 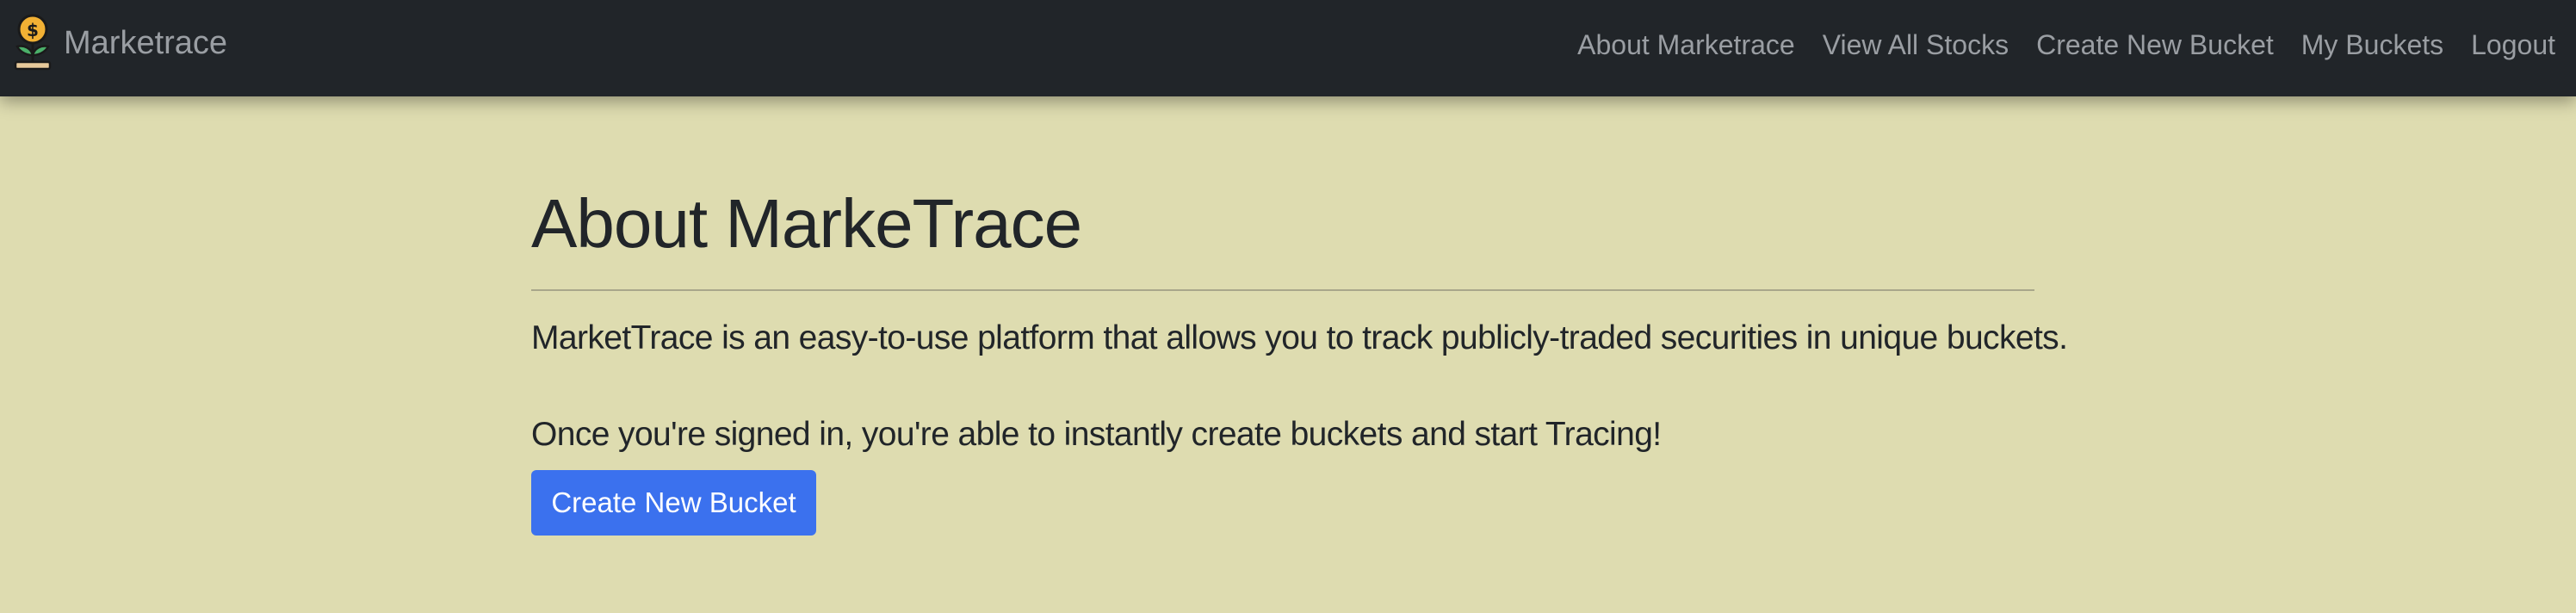 I want to click on money-plant-icon: $, so click(x=33, y=42).